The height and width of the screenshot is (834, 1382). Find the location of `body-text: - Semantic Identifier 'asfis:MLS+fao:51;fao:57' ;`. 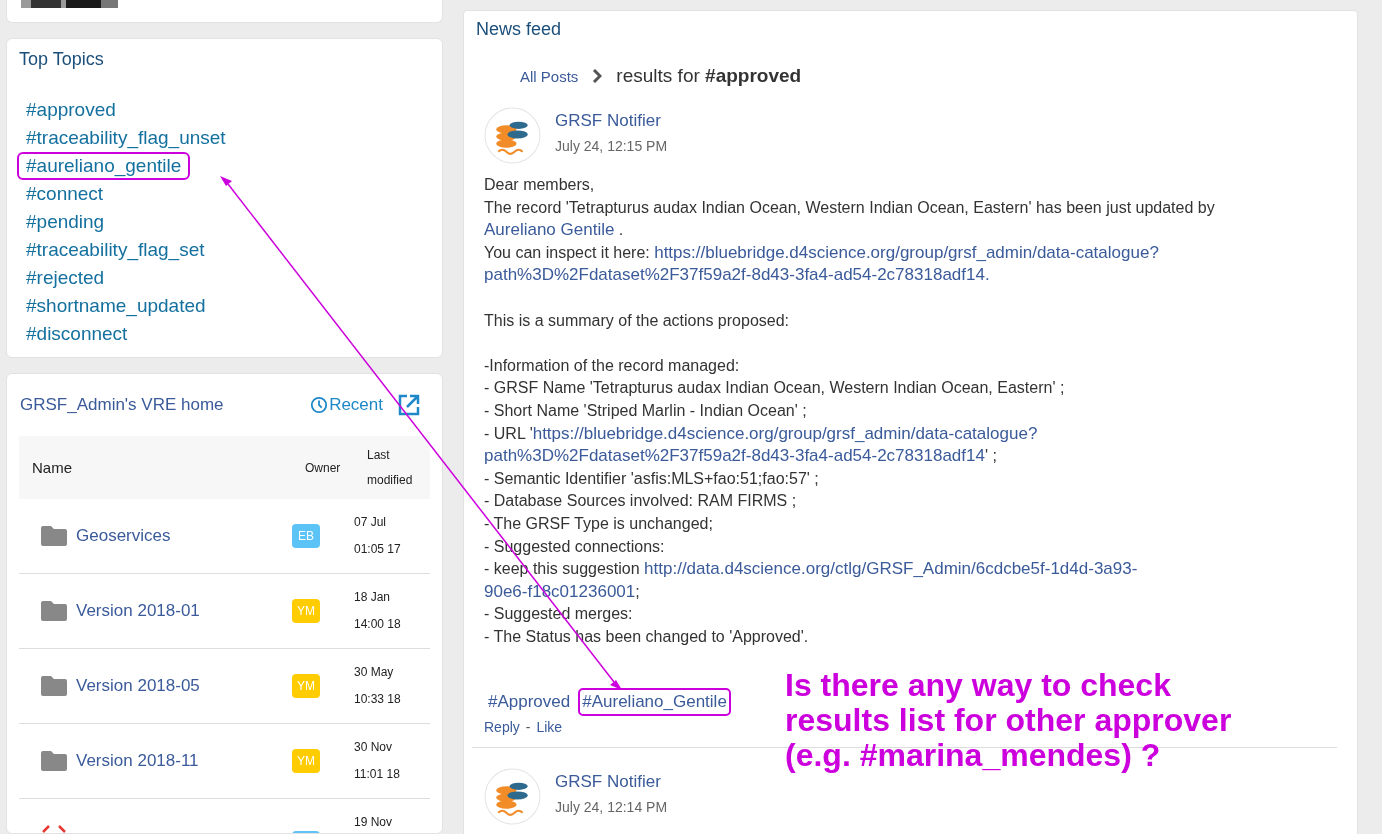

body-text: - Semantic Identifier 'asfis:MLS+fao:51;fao:57' ; is located at coordinates (651, 478).